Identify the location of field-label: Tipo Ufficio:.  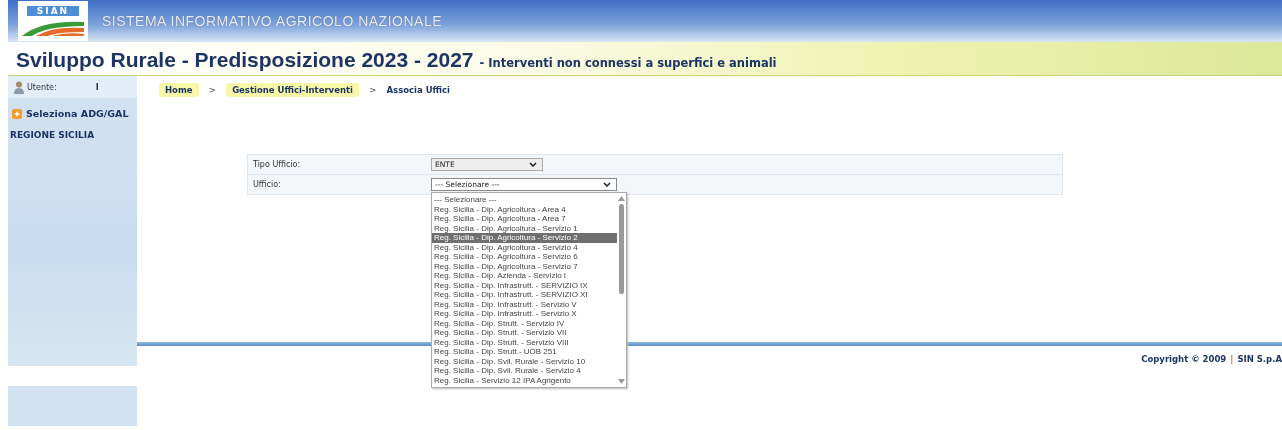
(277, 164).